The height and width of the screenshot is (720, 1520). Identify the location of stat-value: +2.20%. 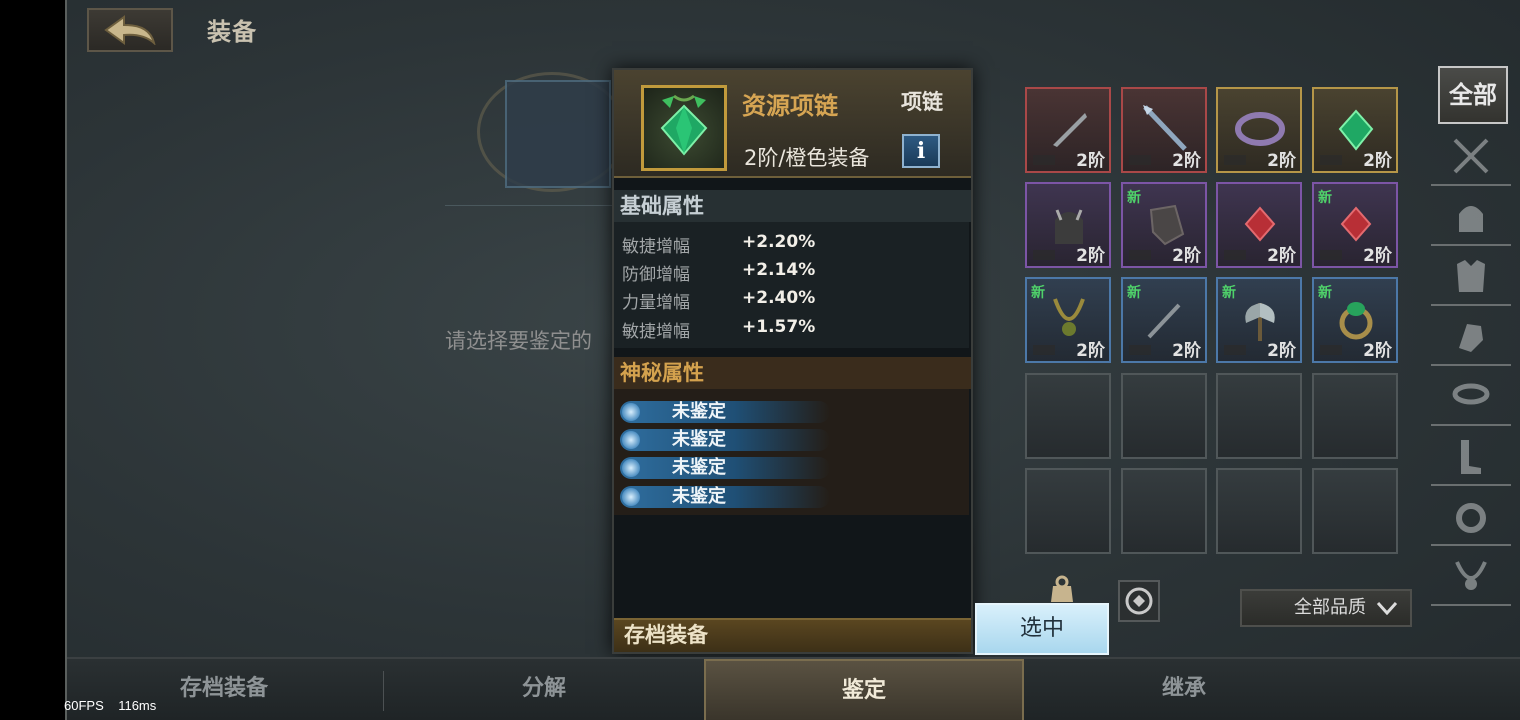
(779, 242).